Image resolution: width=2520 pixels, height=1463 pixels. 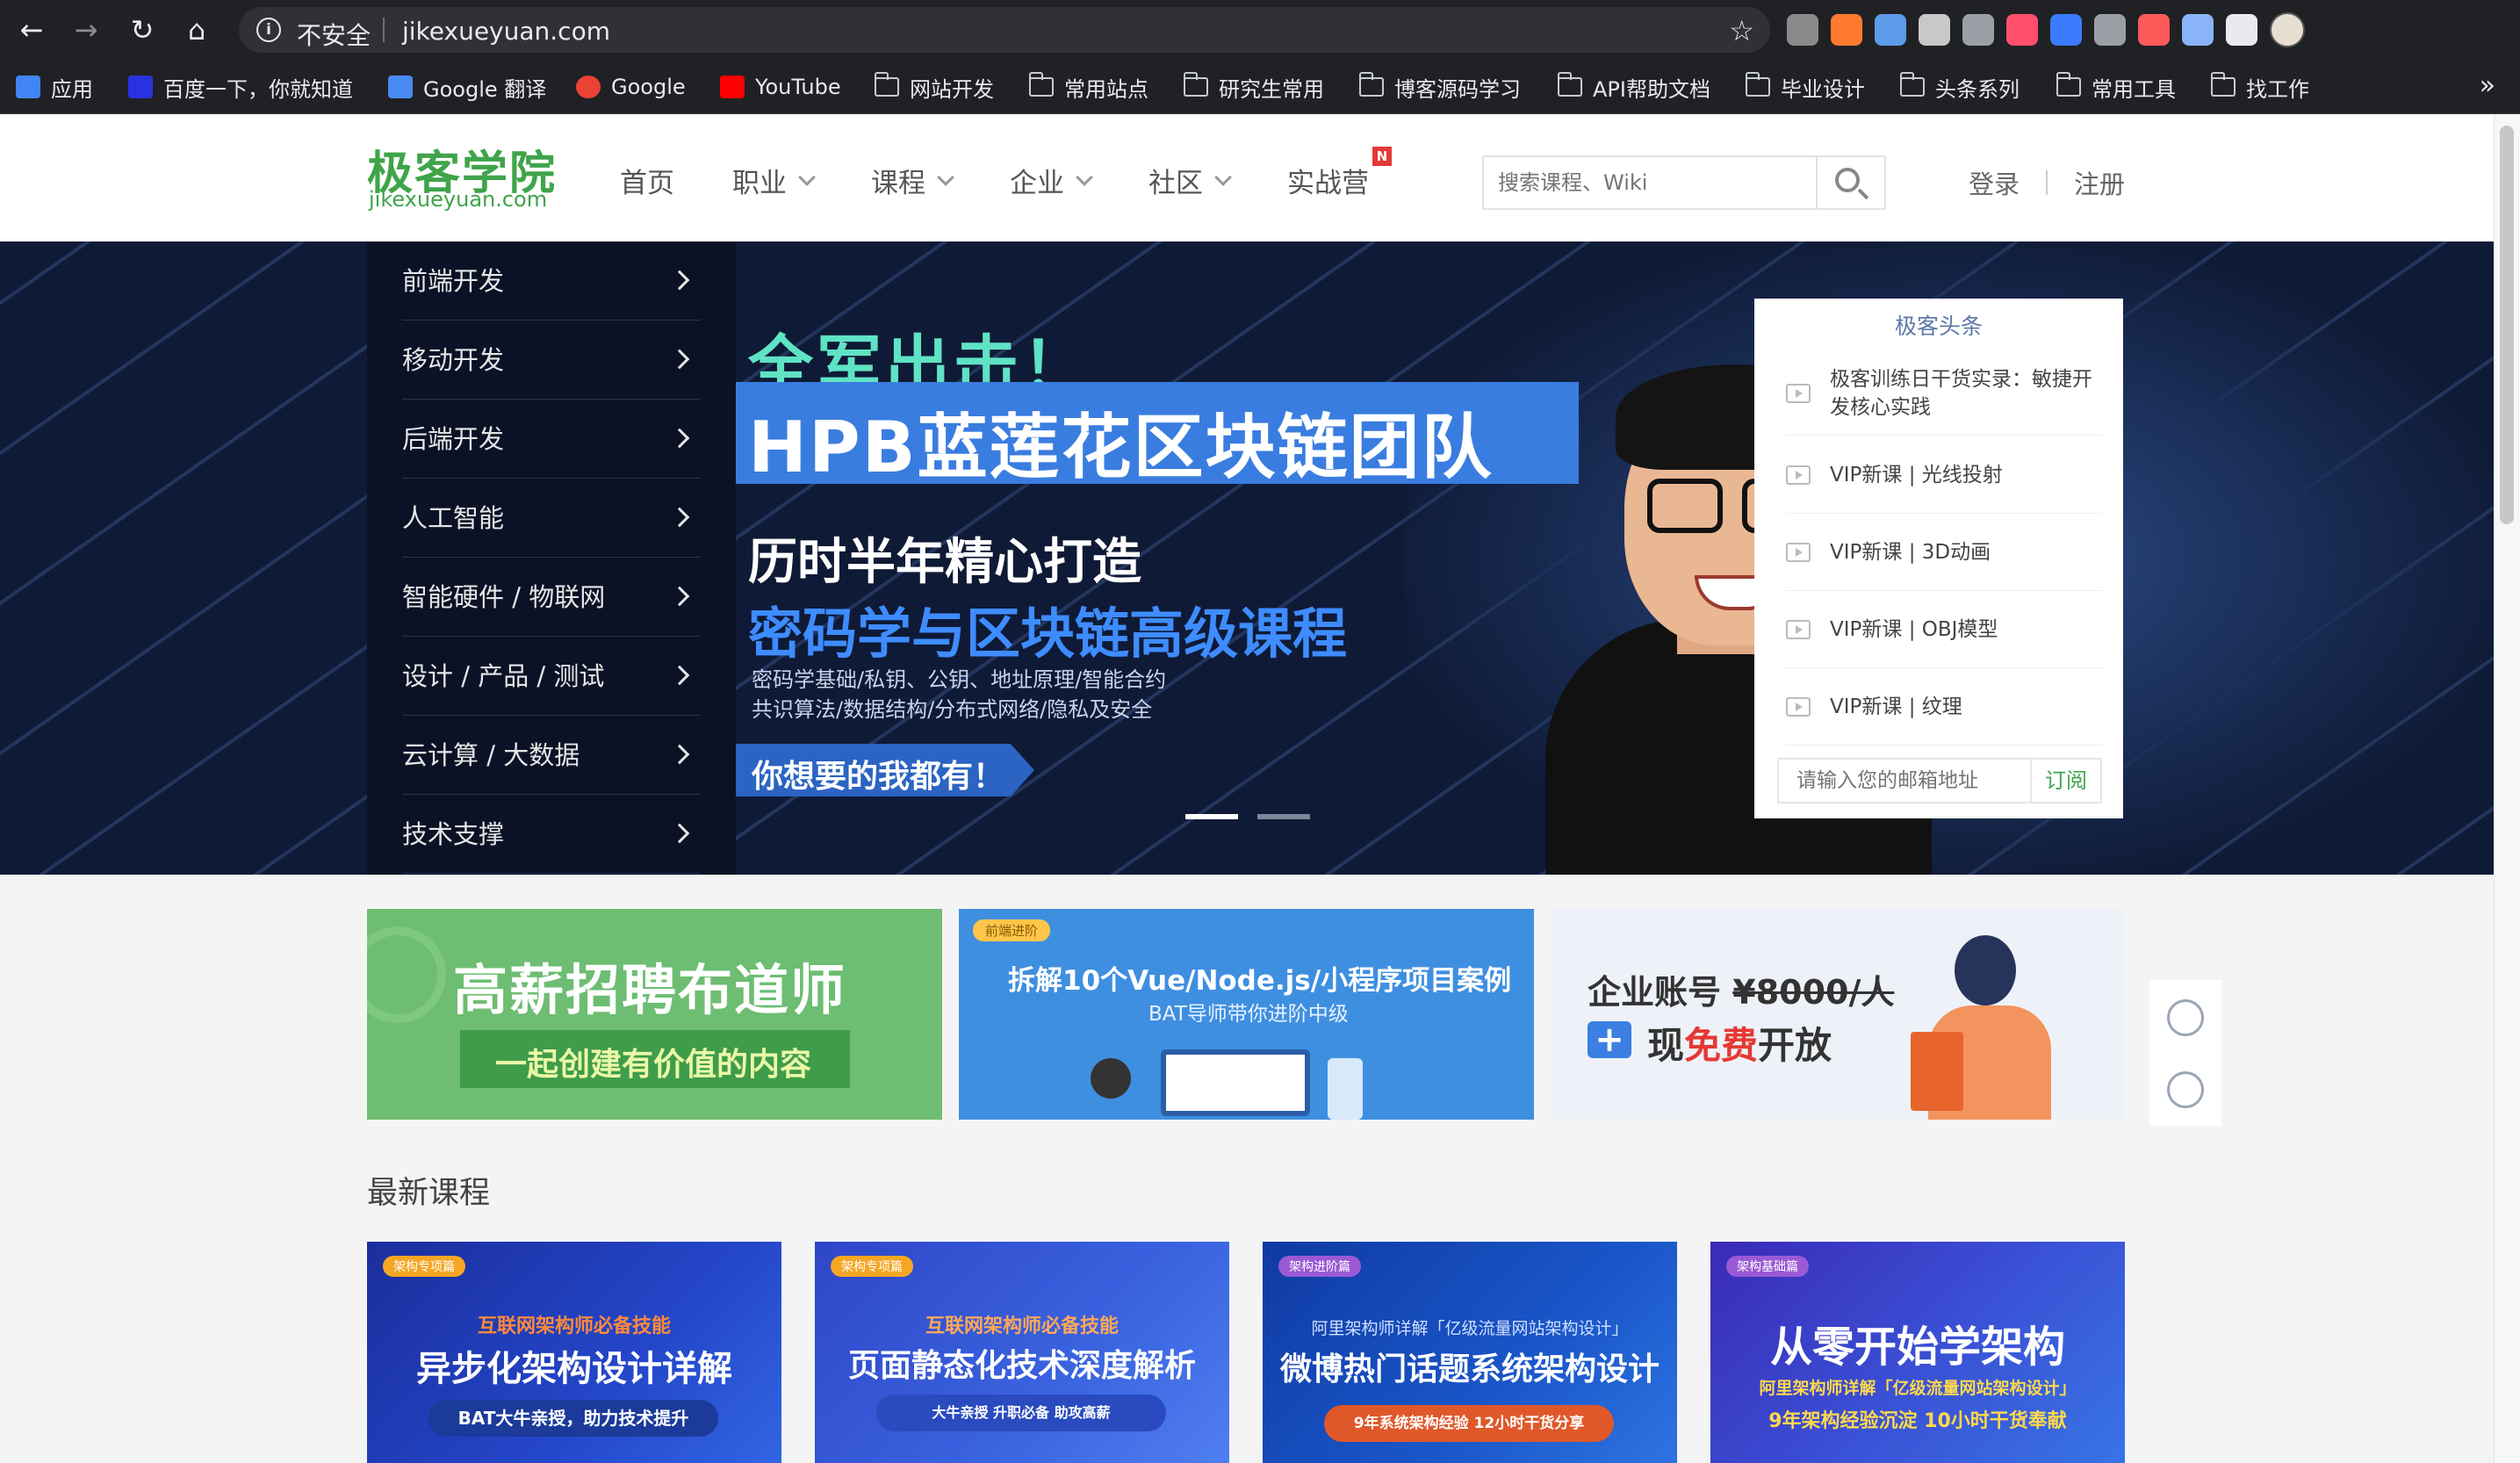 I want to click on monitor-illustration, so click(x=1235, y=1082).